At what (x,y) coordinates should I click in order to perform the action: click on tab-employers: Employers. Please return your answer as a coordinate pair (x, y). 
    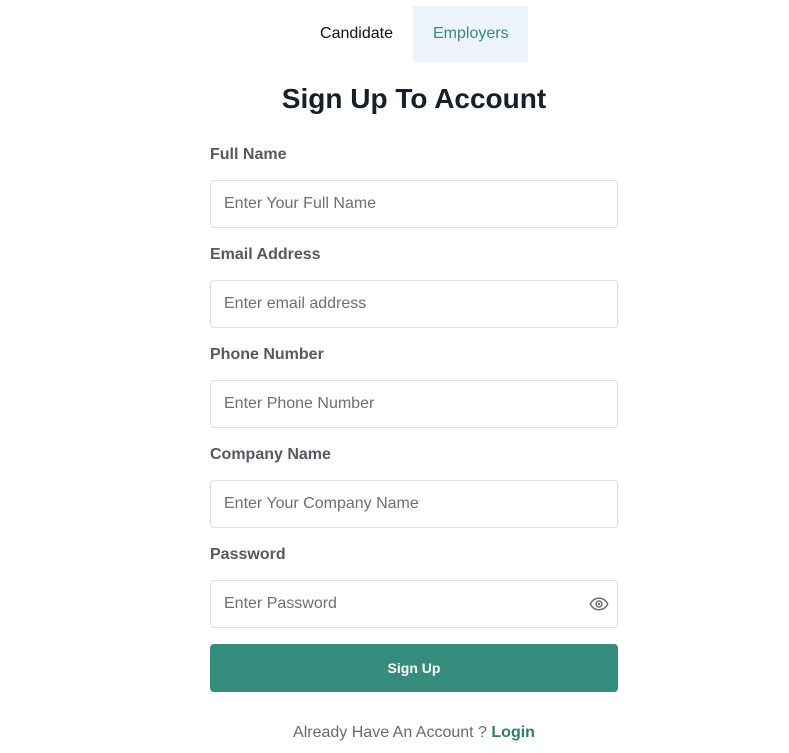
    Looking at the image, I should click on (470, 34).